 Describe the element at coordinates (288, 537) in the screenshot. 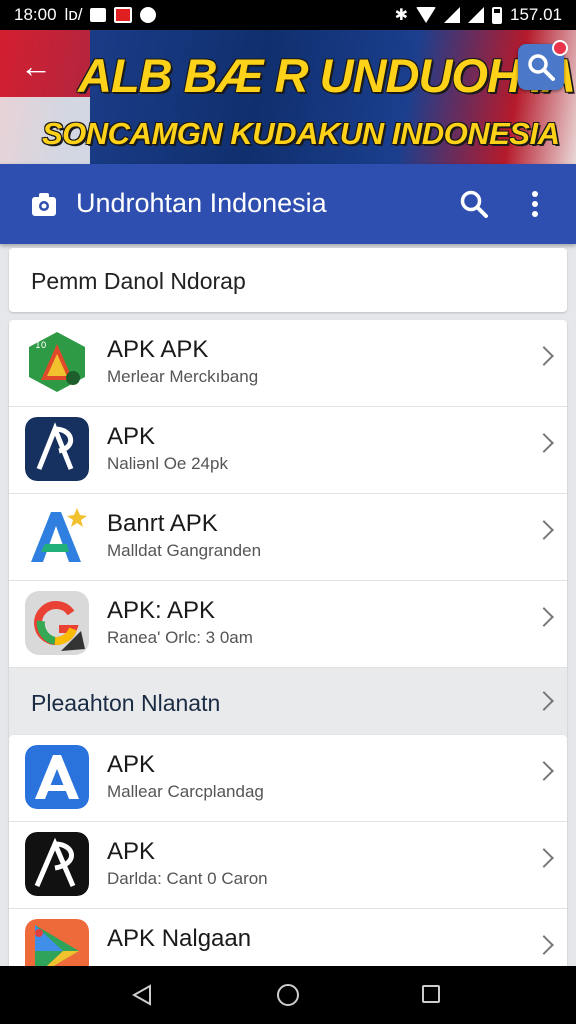

I see `list-item: Banrt APK Malldat Gangranden` at that location.